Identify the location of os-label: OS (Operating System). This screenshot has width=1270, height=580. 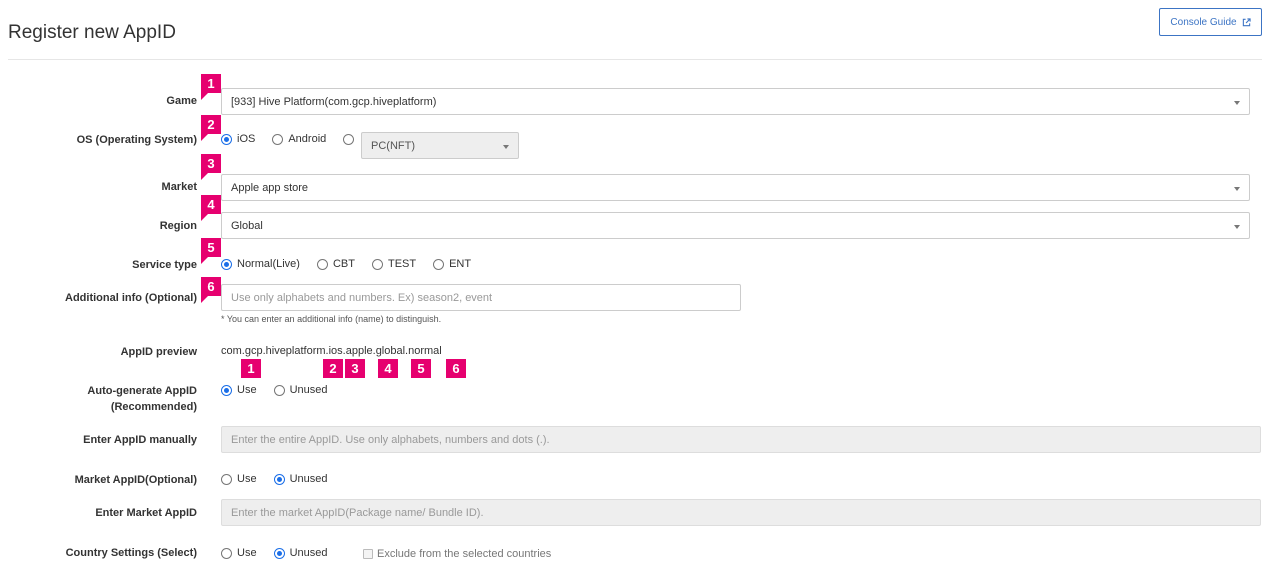
(136, 140).